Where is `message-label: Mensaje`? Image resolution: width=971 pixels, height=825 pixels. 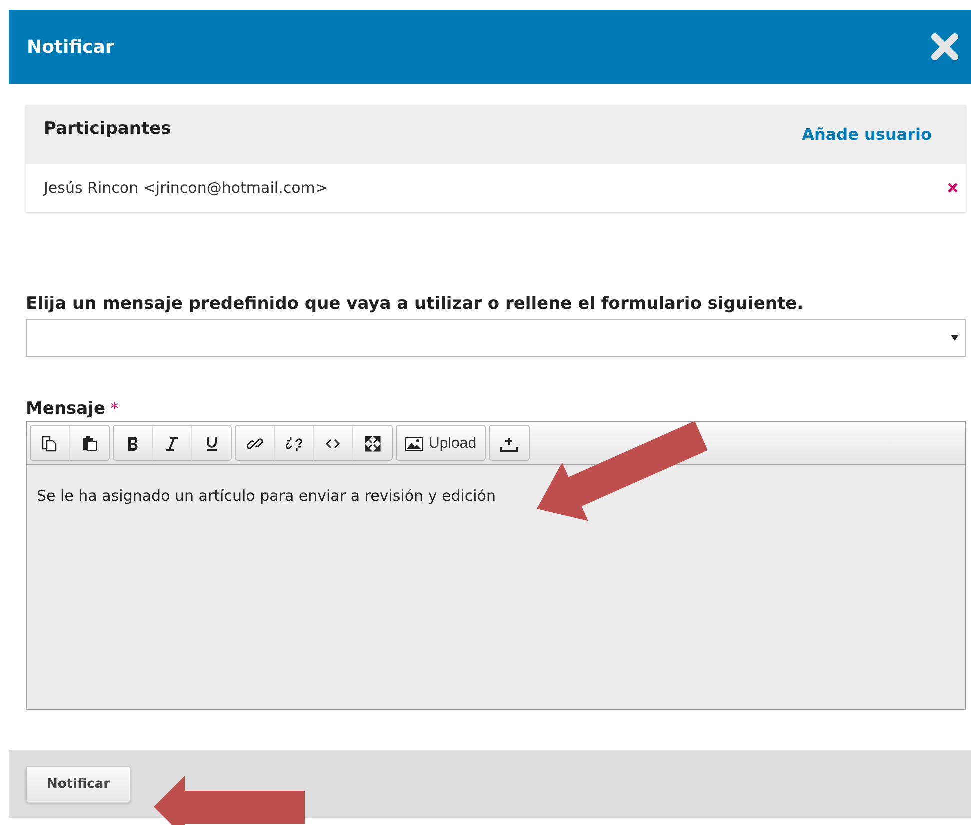
message-label: Mensaje is located at coordinates (66, 409).